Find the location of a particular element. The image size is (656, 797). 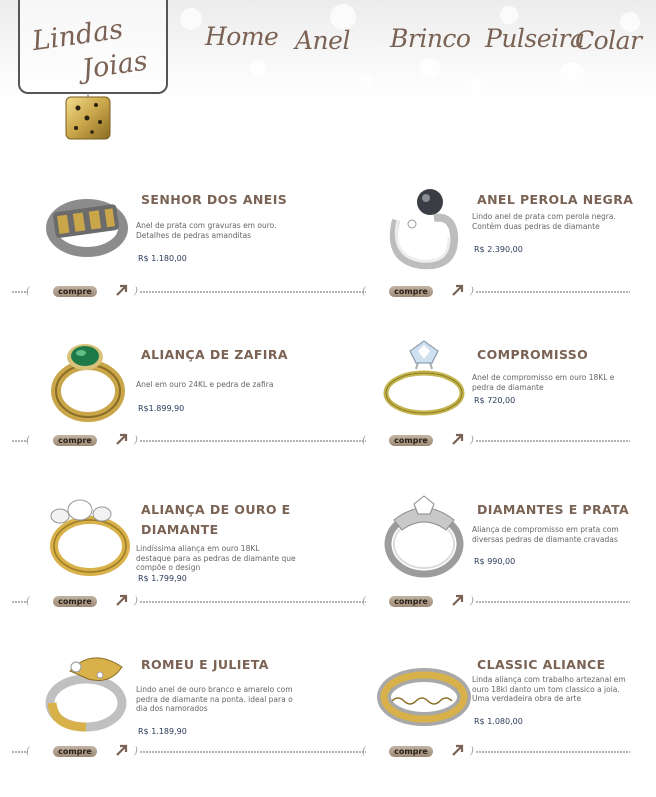

product-name: ROMEU E JULIETA is located at coordinates (205, 664).